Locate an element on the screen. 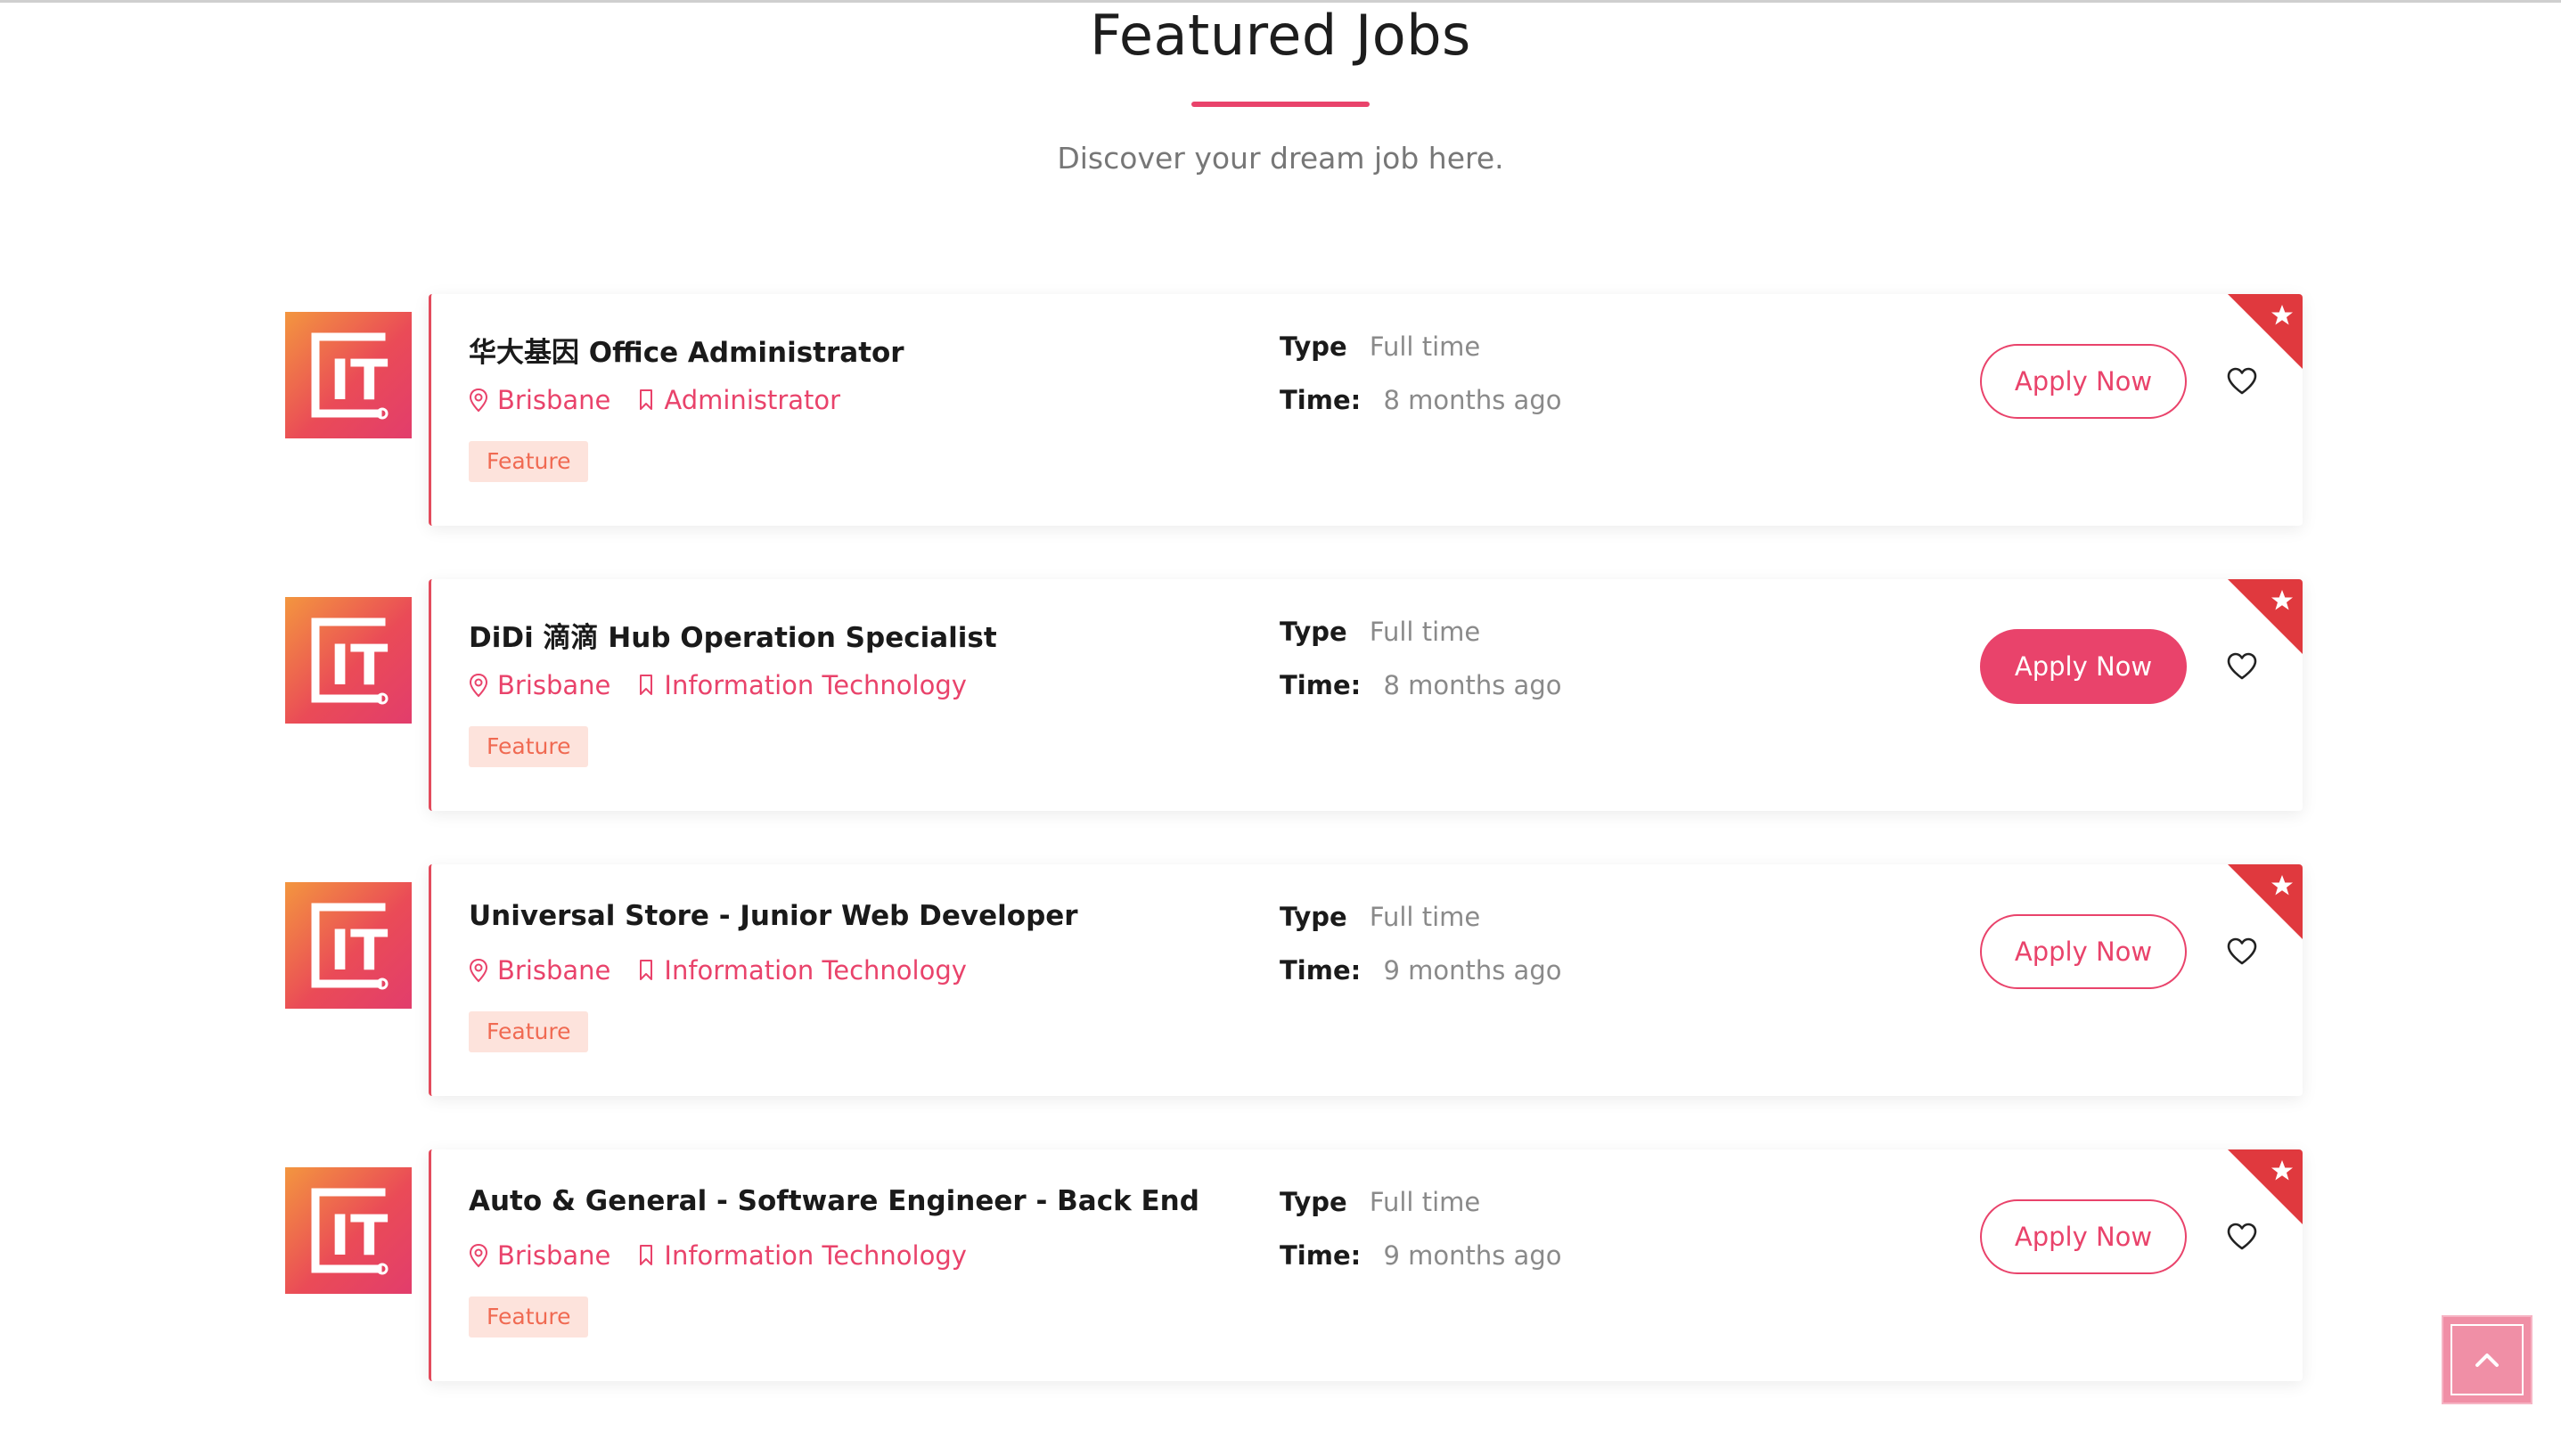 This screenshot has height=1456, width=2561. job-category: Administrator is located at coordinates (738, 400).